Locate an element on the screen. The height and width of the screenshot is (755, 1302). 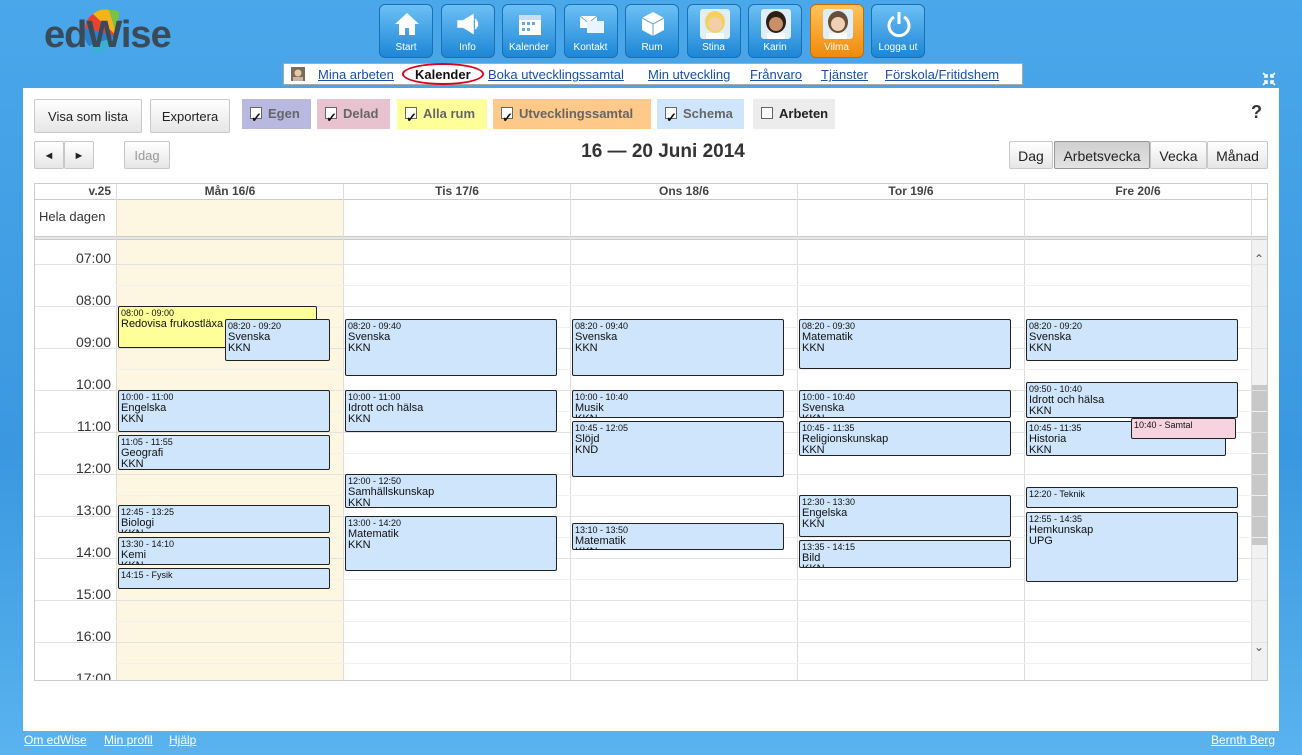
footer-user-link: Bernth Berg is located at coordinates (1243, 740).